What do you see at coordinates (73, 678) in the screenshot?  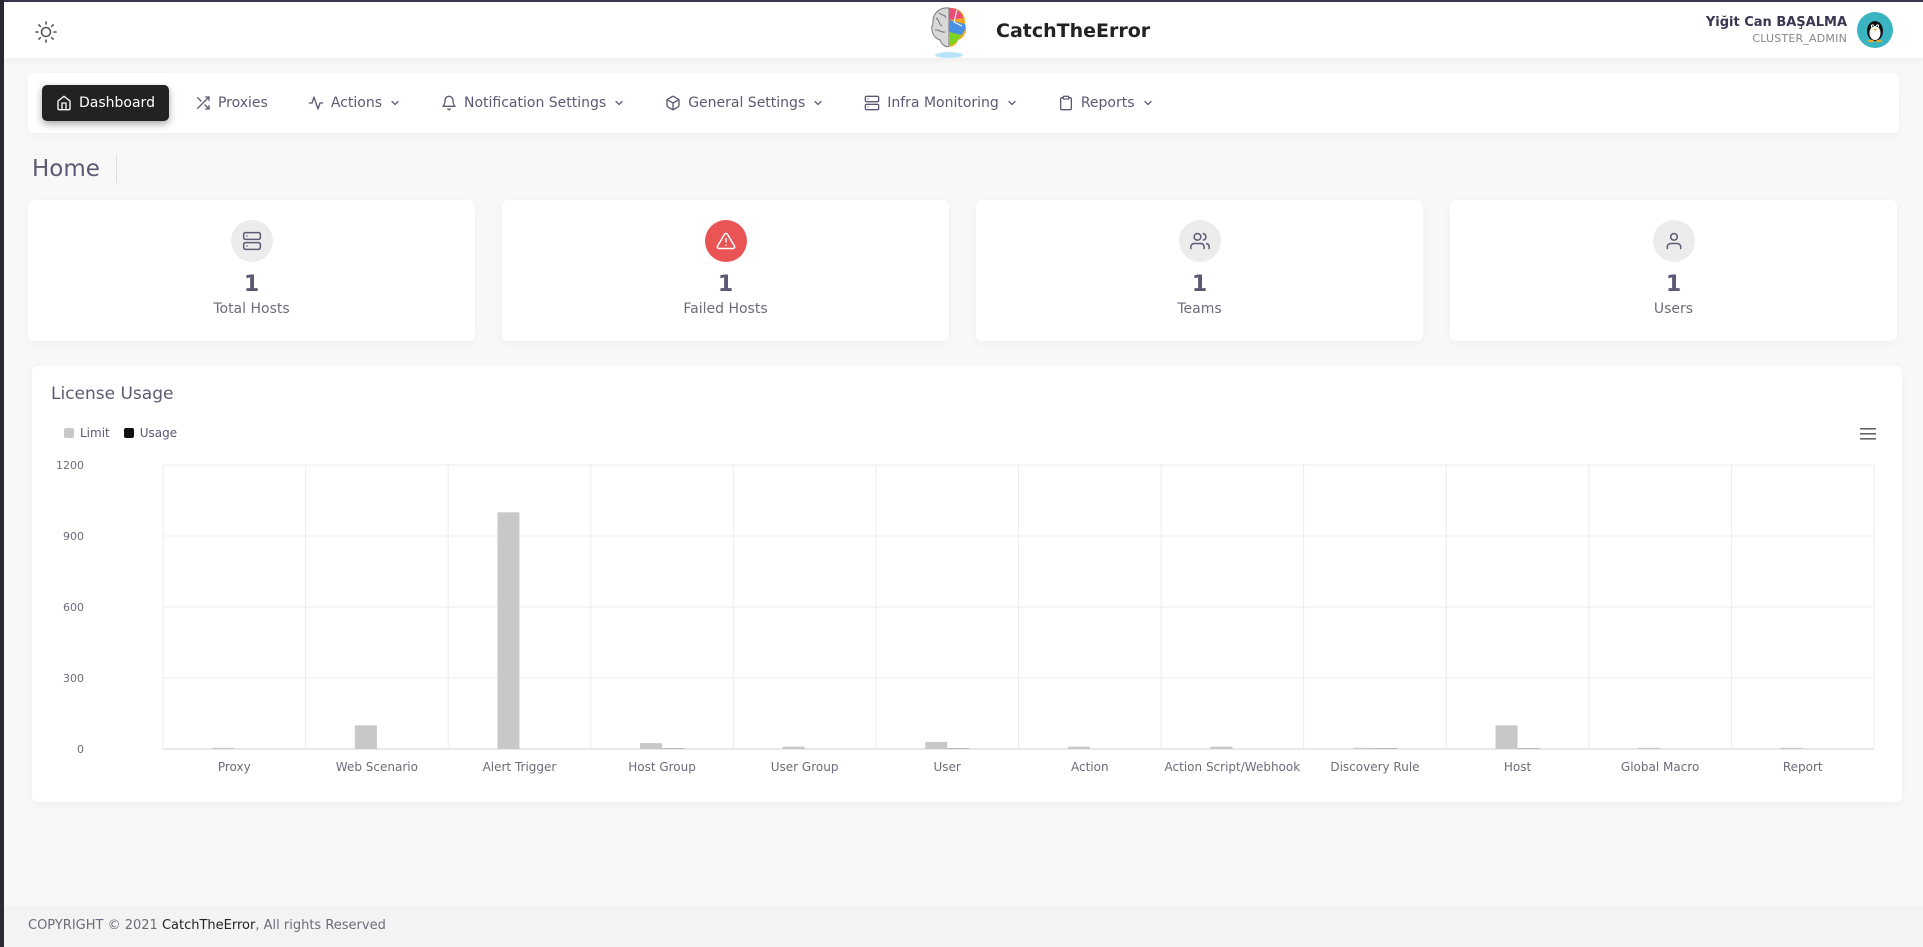 I see `y-tick-label: 300` at bounding box center [73, 678].